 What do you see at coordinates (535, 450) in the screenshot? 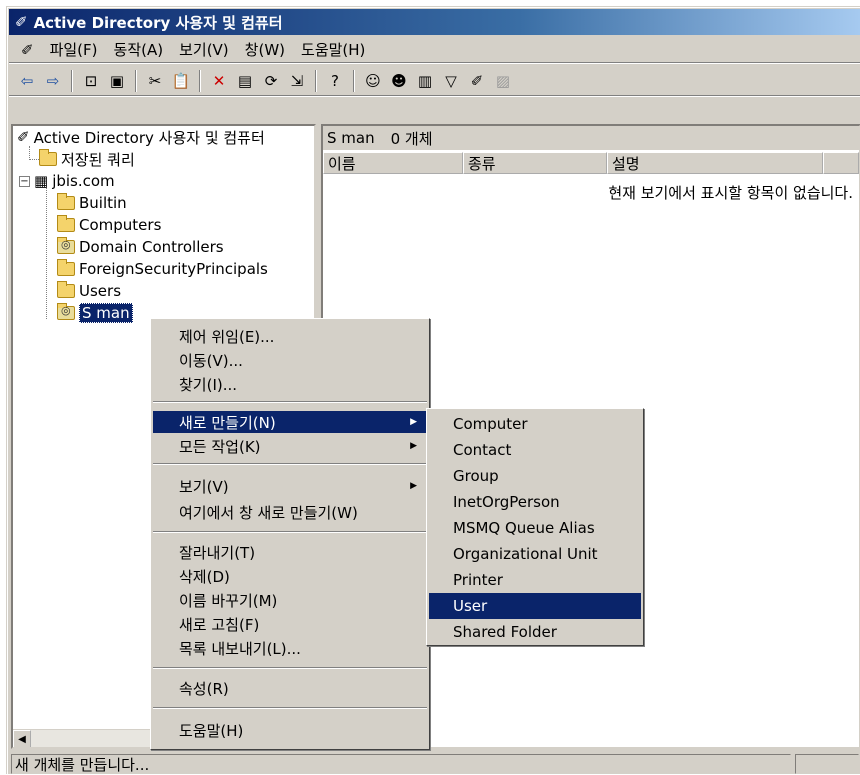
I see `submenu-item-contact: Contact` at bounding box center [535, 450].